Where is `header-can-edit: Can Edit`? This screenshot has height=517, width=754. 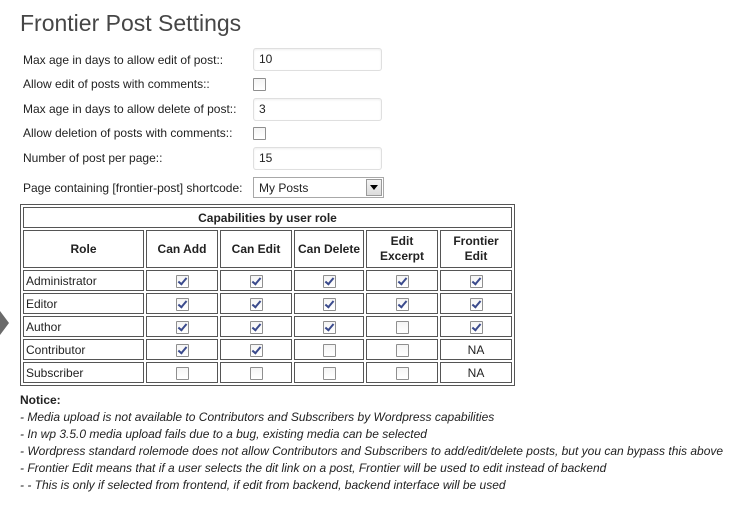
header-can-edit: Can Edit is located at coordinates (256, 249).